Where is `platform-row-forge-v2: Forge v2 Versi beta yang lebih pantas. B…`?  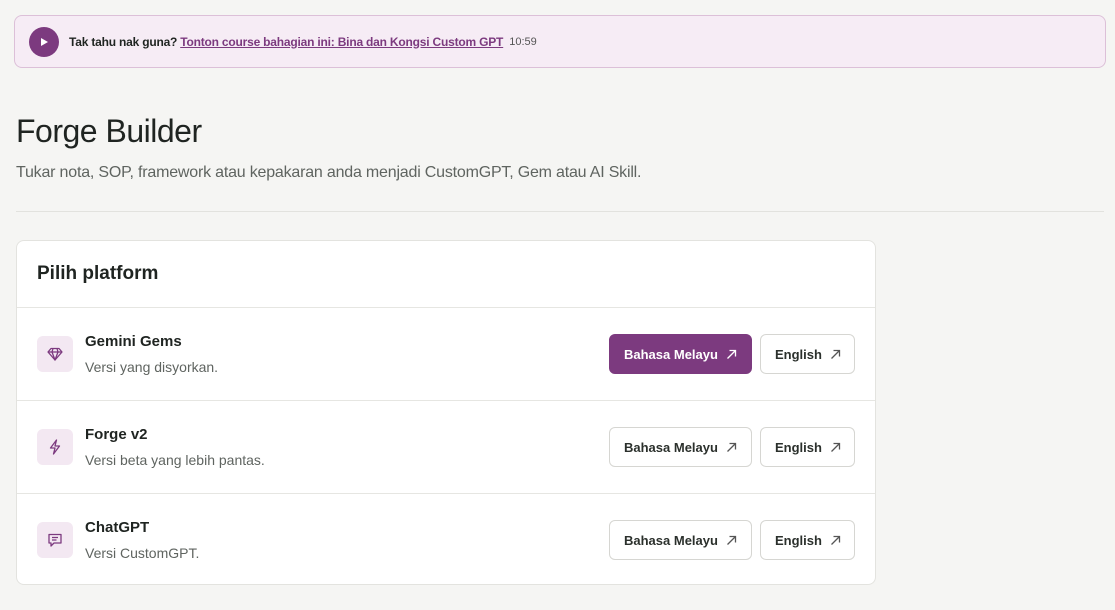
platform-row-forge-v2: Forge v2 Versi beta yang lebih pantas. B… is located at coordinates (446, 447).